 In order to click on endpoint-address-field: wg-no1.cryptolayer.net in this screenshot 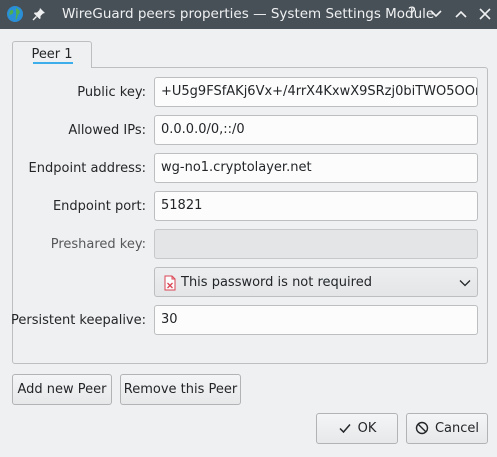, I will do `click(316, 168)`.